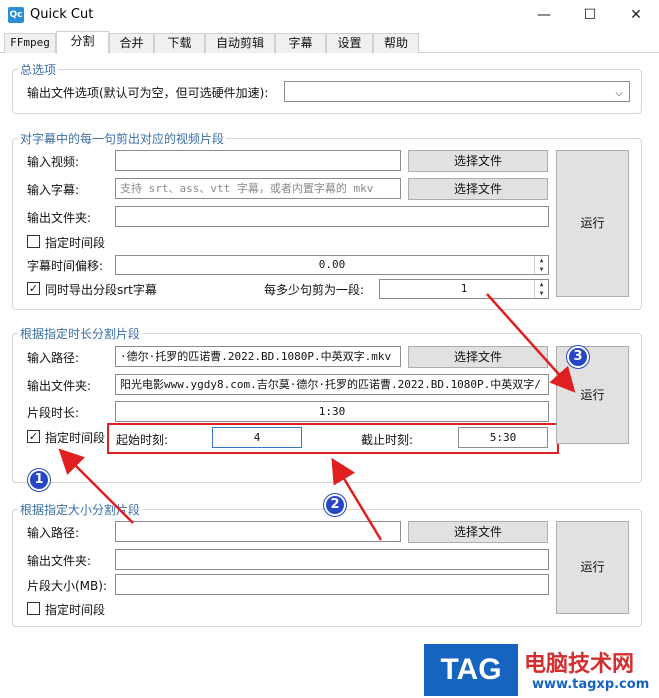 The height and width of the screenshot is (698, 659). Describe the element at coordinates (335, 505) in the screenshot. I see `step-badge-2: 2` at that location.